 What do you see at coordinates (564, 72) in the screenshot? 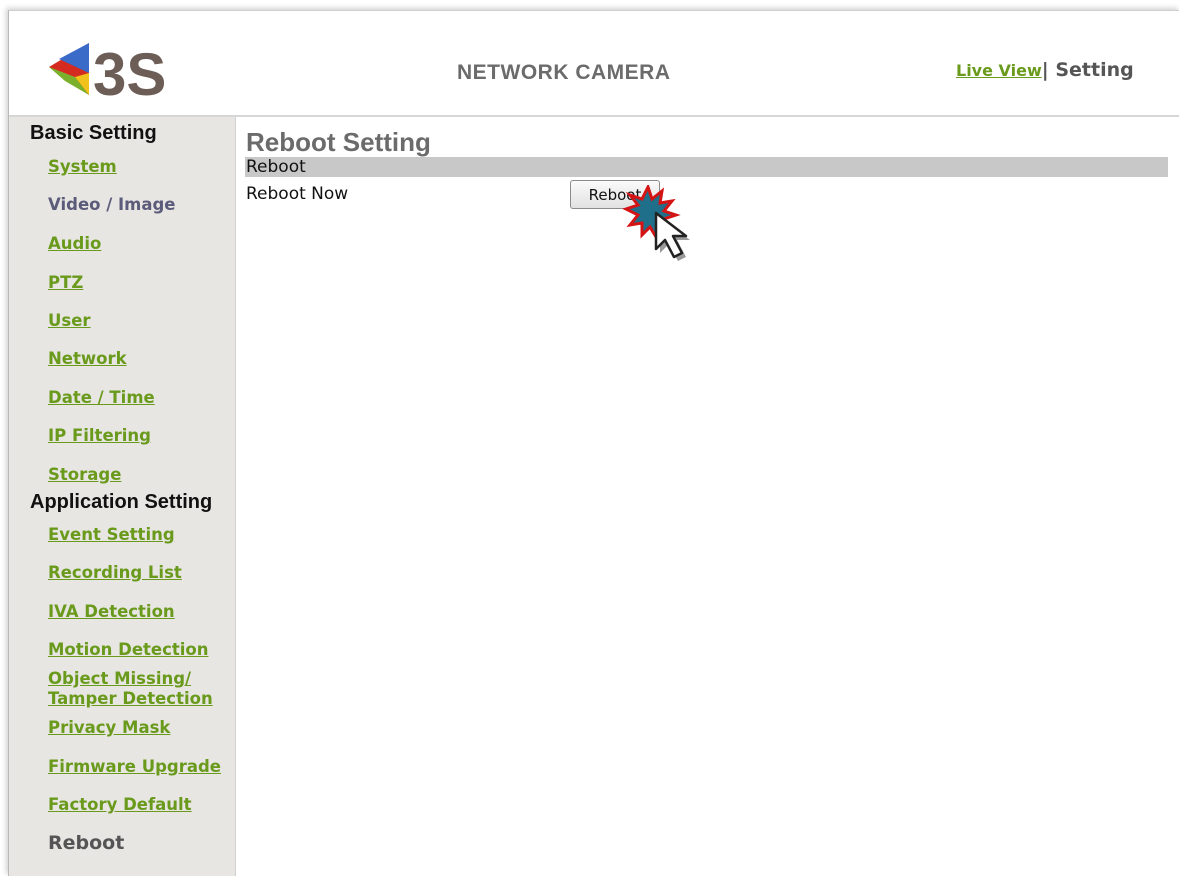
I see `site-title: NETWORK CAMERA` at bounding box center [564, 72].